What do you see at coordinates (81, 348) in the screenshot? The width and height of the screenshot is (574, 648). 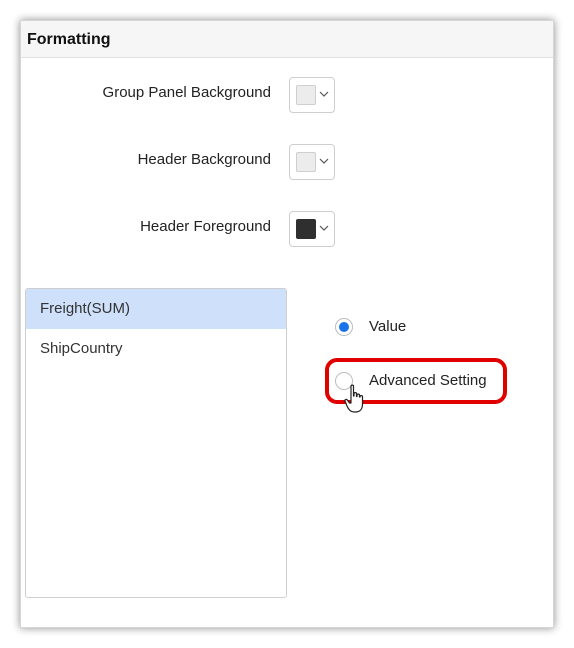 I see `list-item-label: ShipCountry` at bounding box center [81, 348].